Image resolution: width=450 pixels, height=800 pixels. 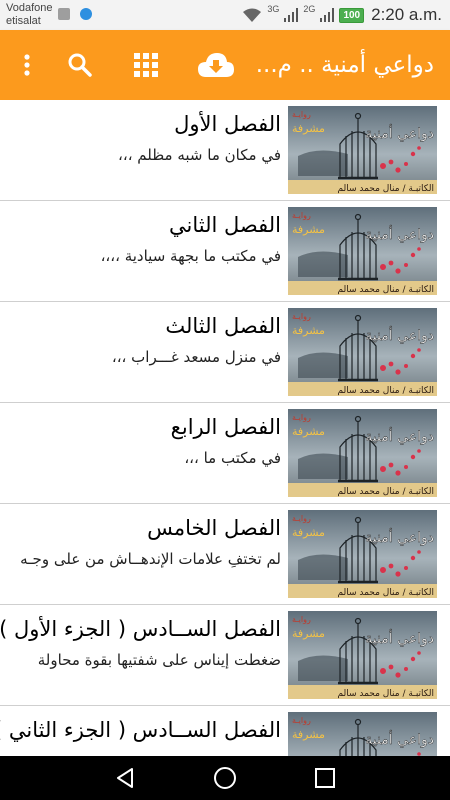 What do you see at coordinates (225, 15) in the screenshot?
I see `status-bar: Vodafone etisalat 3G 2G 100 2:20 a.m.` at bounding box center [225, 15].